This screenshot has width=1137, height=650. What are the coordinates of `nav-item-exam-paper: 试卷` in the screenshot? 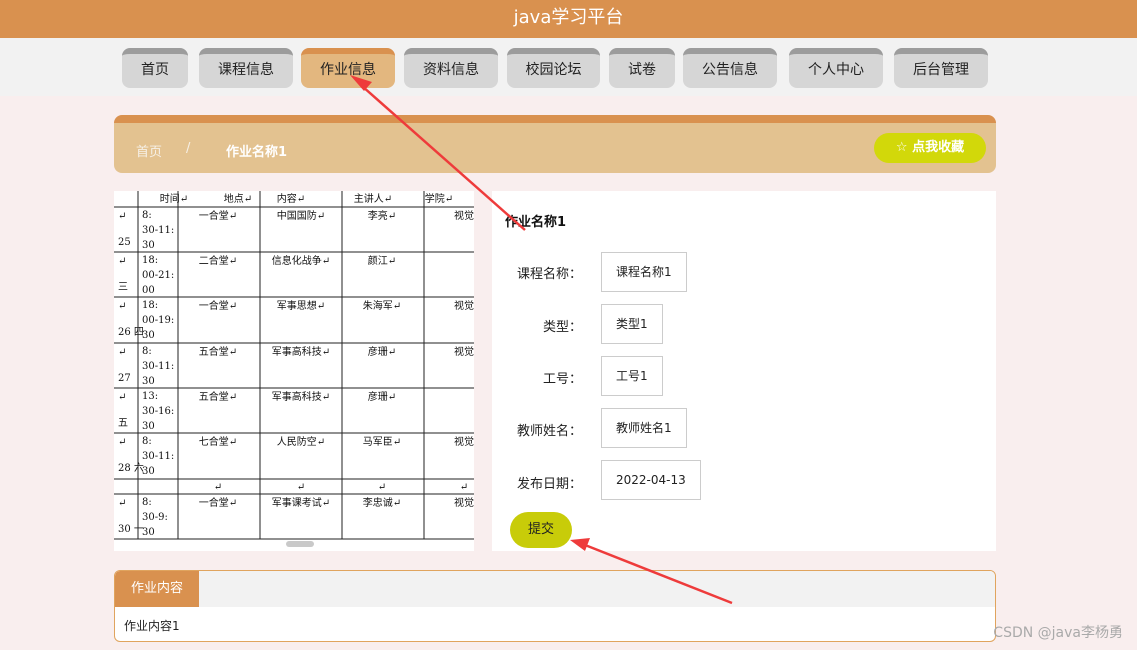 It's located at (642, 68).